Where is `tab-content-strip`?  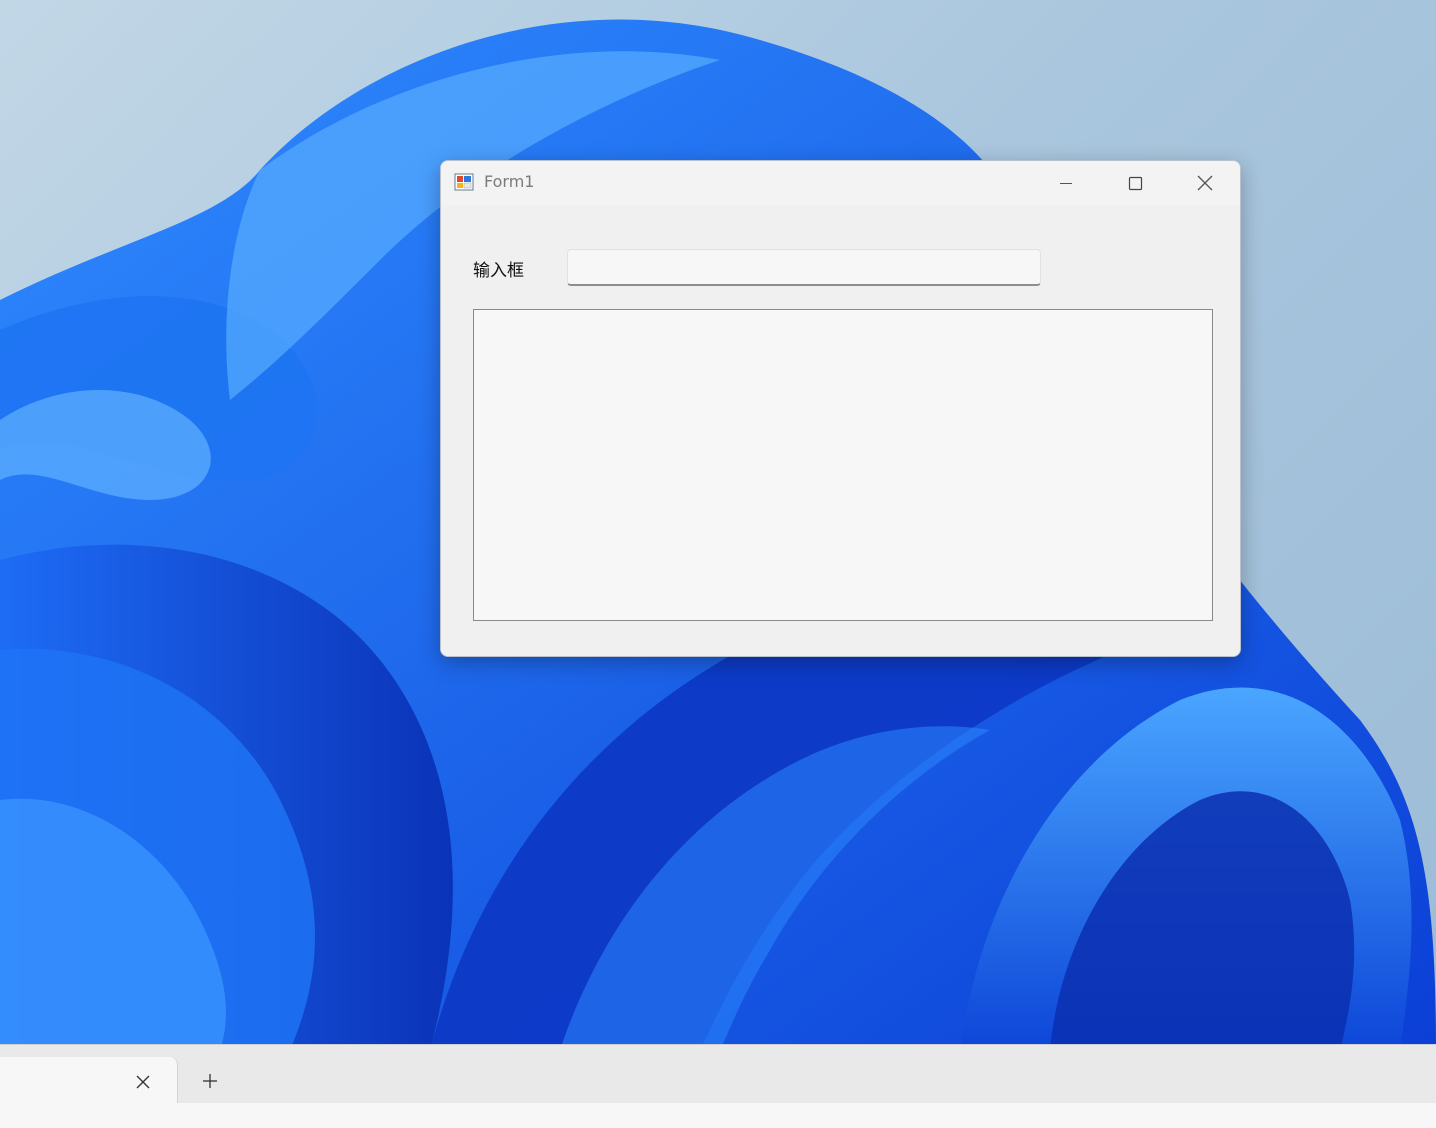
tab-content-strip is located at coordinates (718, 1115).